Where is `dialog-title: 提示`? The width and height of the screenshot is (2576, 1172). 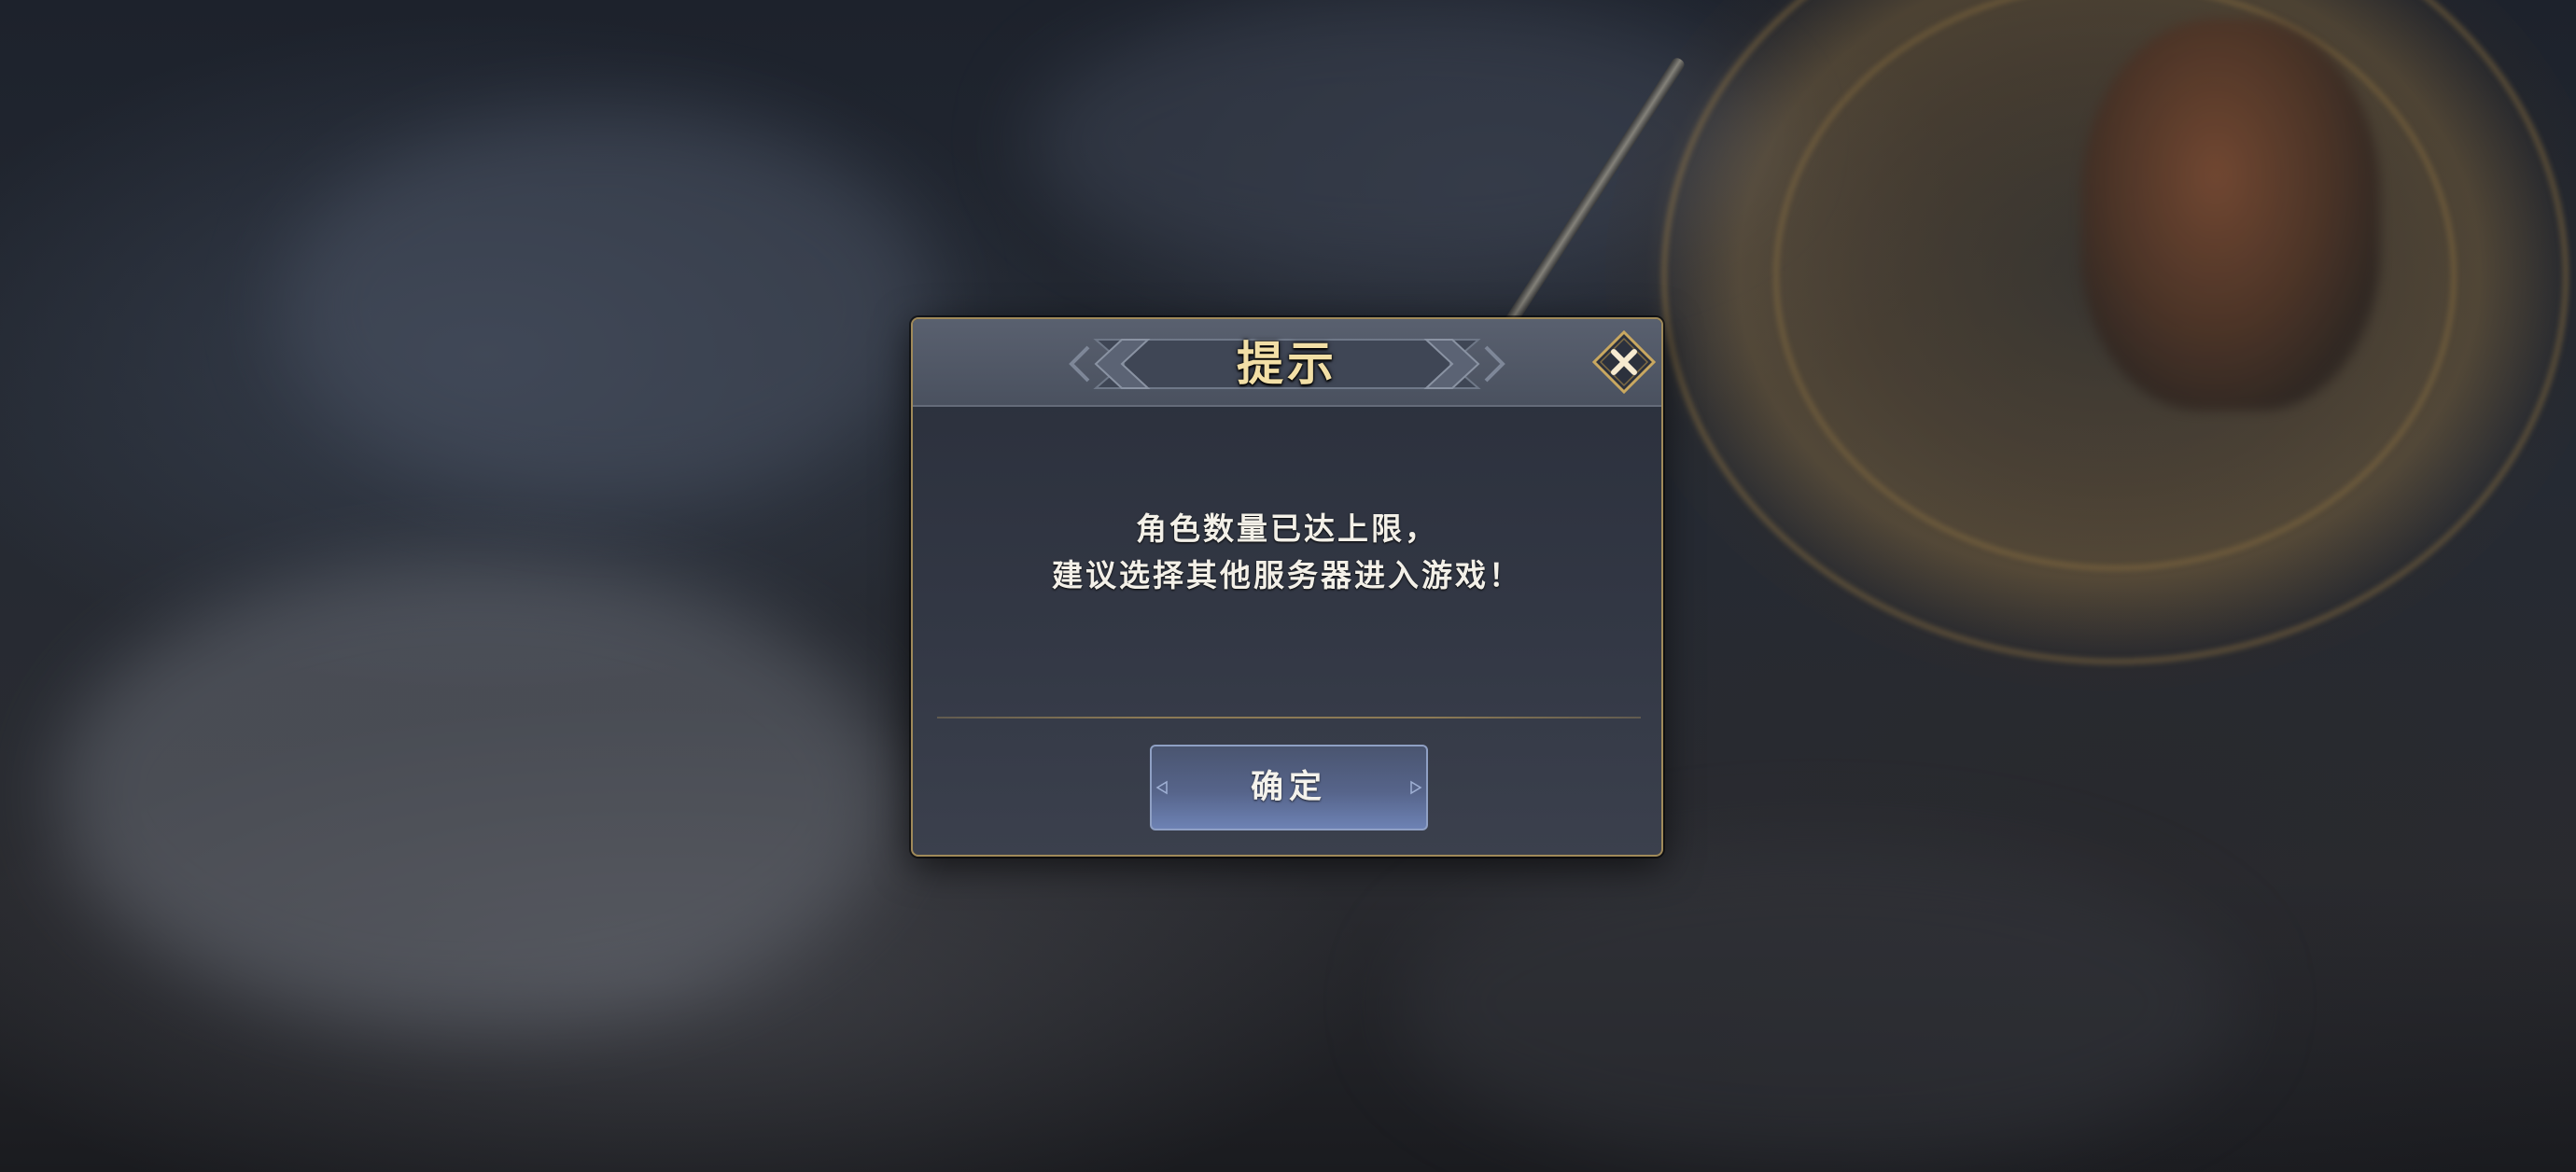 dialog-title: 提示 is located at coordinates (1287, 363).